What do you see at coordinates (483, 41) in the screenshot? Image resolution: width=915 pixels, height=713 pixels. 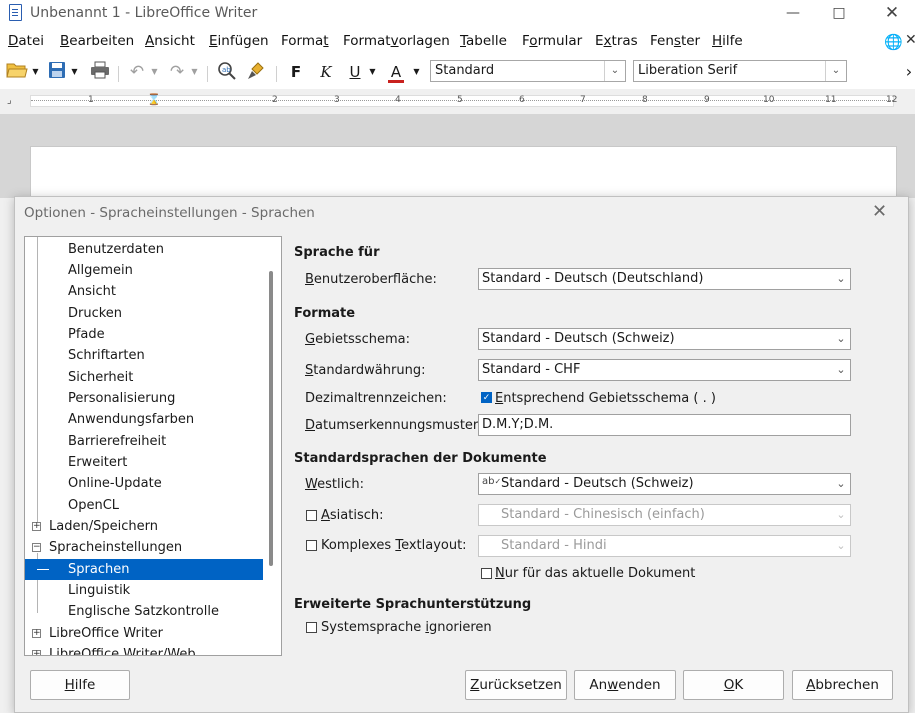 I see `menu-tabelle: Tabelle` at bounding box center [483, 41].